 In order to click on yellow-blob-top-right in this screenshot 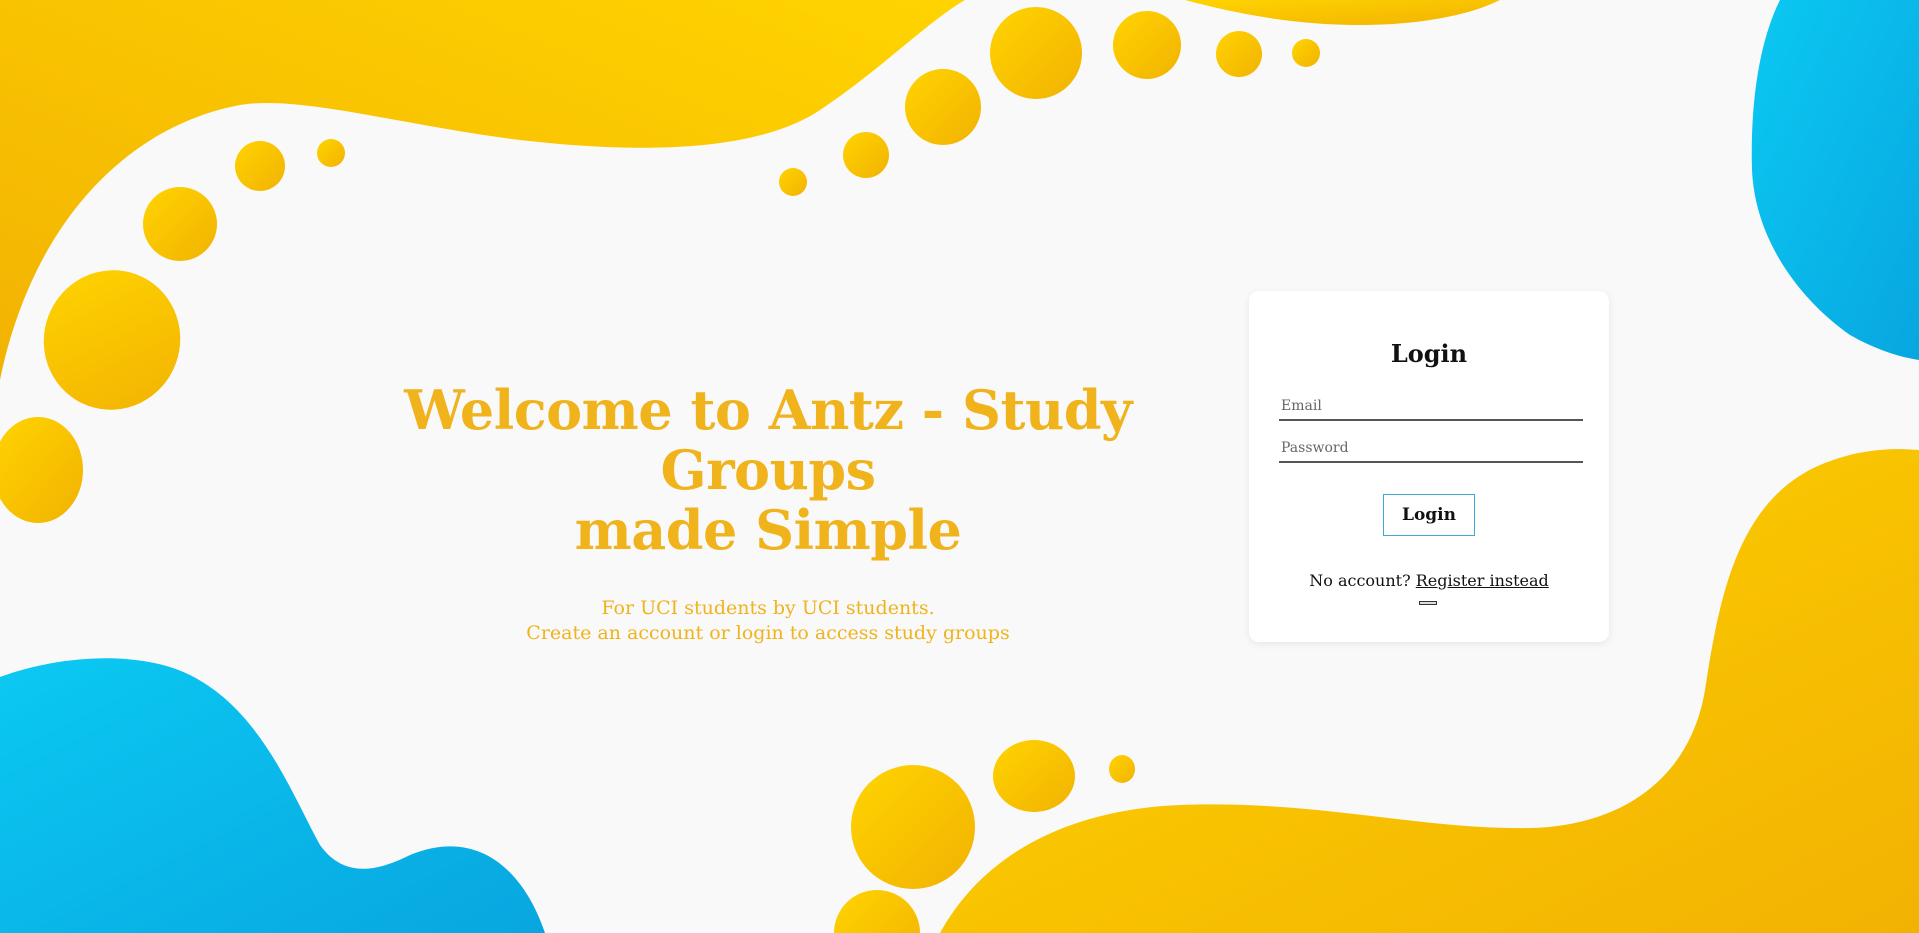, I will do `click(1342, 12)`.